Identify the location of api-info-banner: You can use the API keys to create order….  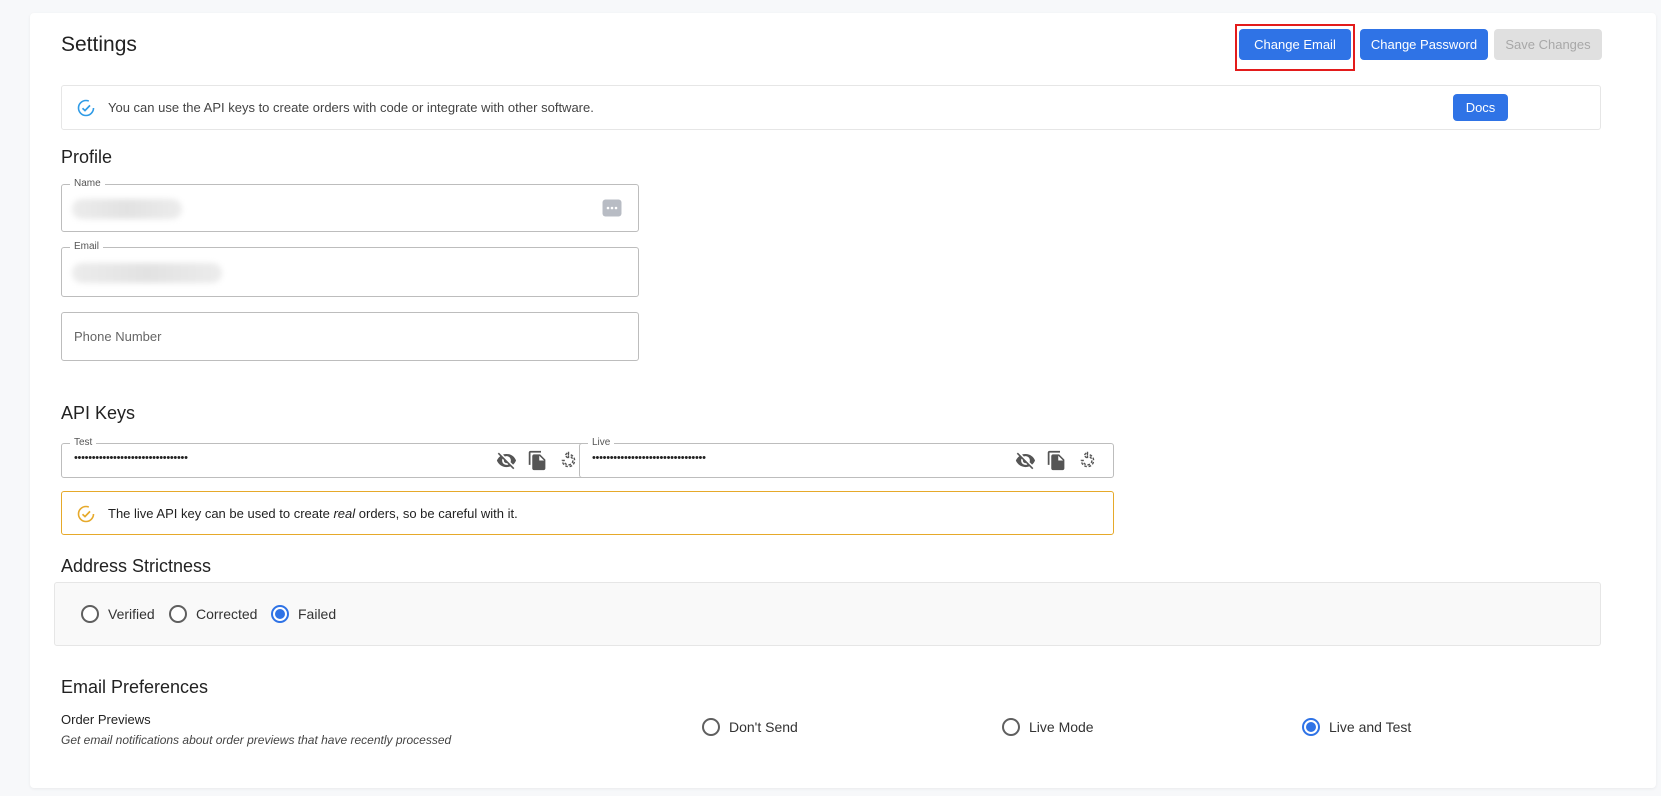
(831, 107).